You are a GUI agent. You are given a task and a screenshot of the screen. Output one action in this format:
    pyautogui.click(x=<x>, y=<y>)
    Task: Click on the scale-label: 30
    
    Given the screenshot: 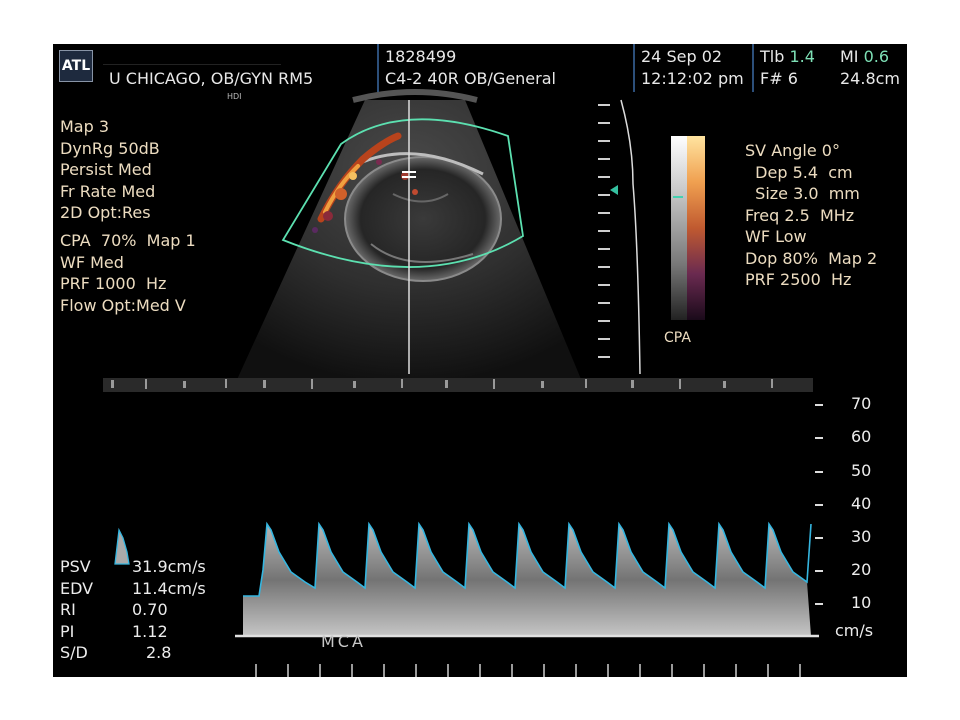 What is the action you would take?
    pyautogui.click(x=861, y=536)
    